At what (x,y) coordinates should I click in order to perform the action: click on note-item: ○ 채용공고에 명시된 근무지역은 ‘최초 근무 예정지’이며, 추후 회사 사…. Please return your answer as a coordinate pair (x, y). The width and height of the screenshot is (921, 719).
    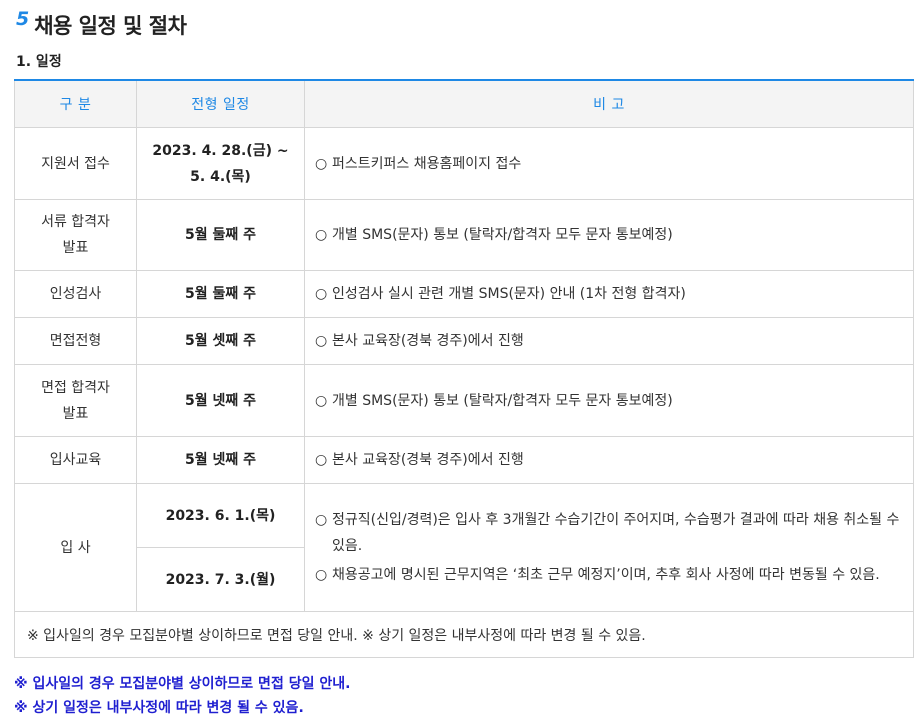
    Looking at the image, I should click on (609, 575).